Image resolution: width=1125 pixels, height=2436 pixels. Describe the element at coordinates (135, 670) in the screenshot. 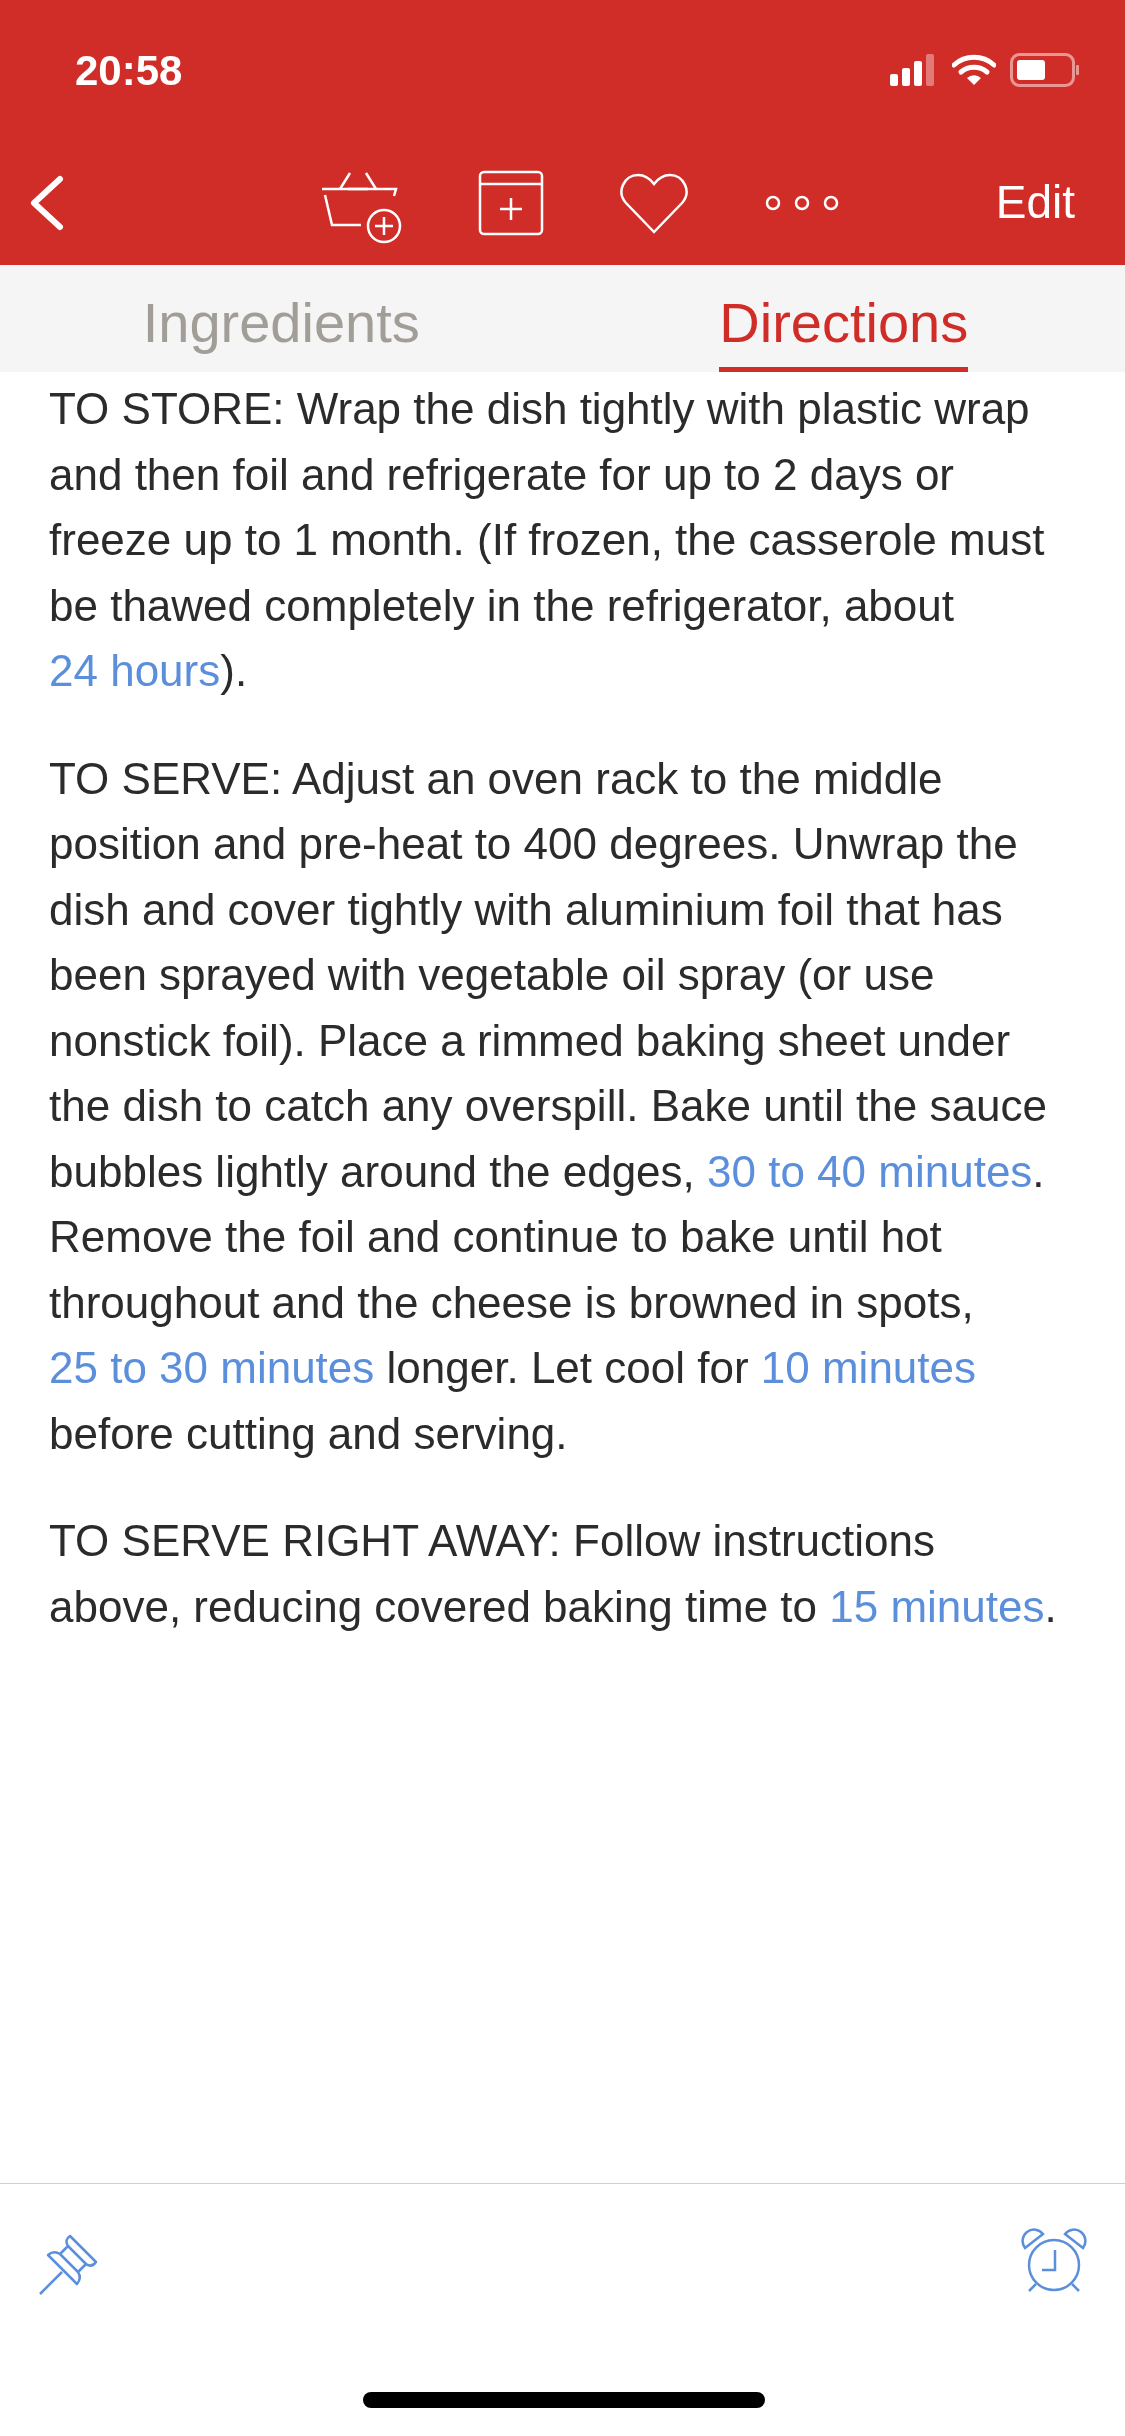

I see `timer-link: 24 hours` at that location.